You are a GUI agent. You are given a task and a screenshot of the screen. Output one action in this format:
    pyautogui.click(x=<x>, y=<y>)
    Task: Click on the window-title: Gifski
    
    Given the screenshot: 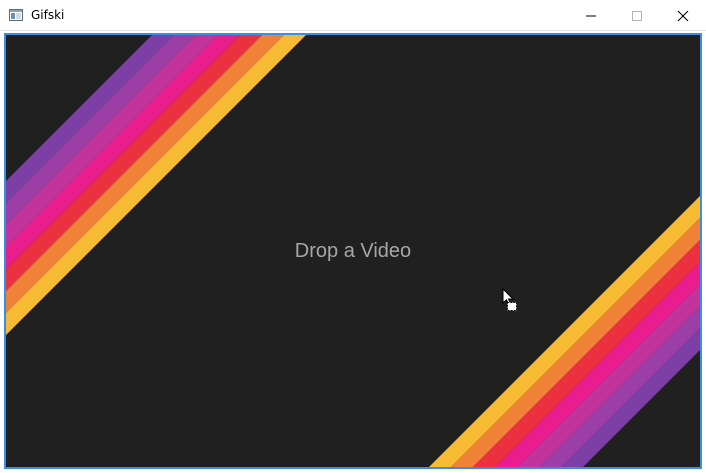 What is the action you would take?
    pyautogui.click(x=48, y=15)
    